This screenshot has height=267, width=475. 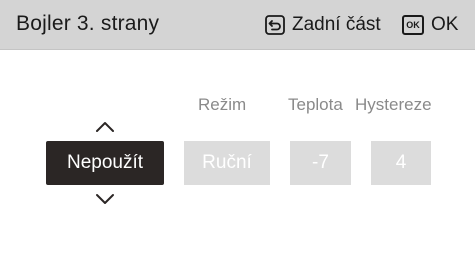 I want to click on ok-key-icon: OK, so click(x=413, y=25).